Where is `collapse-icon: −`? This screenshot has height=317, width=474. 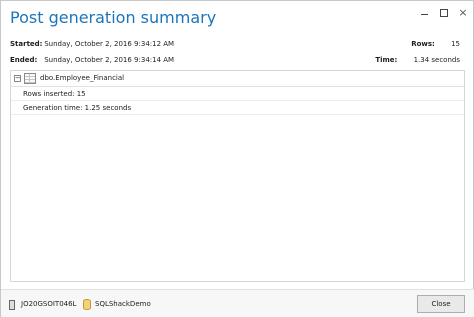
collapse-icon: − is located at coordinates (17, 78).